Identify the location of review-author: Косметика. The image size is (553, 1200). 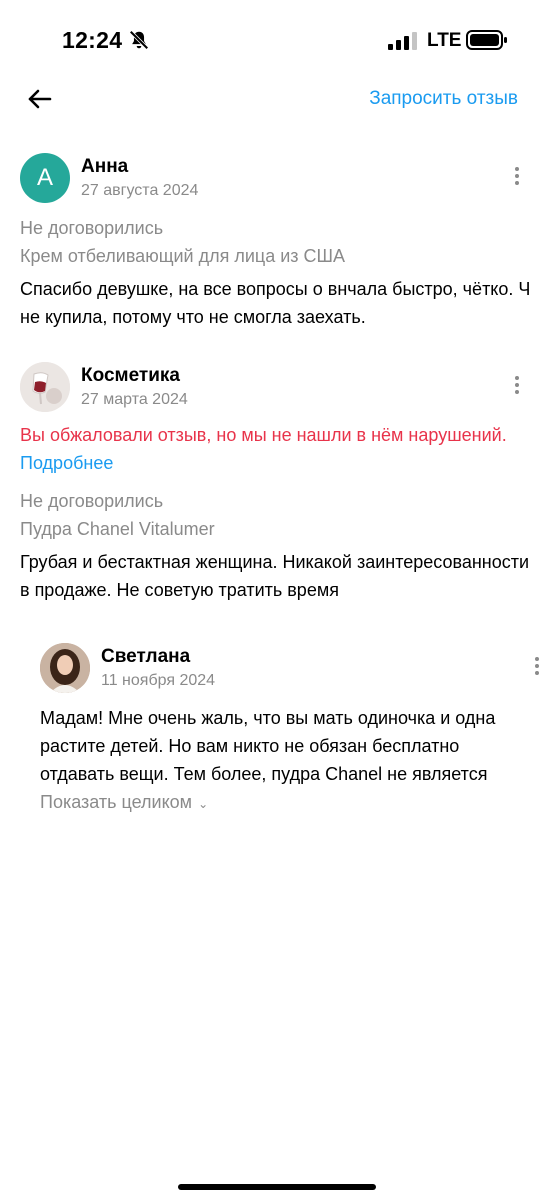
(130, 376).